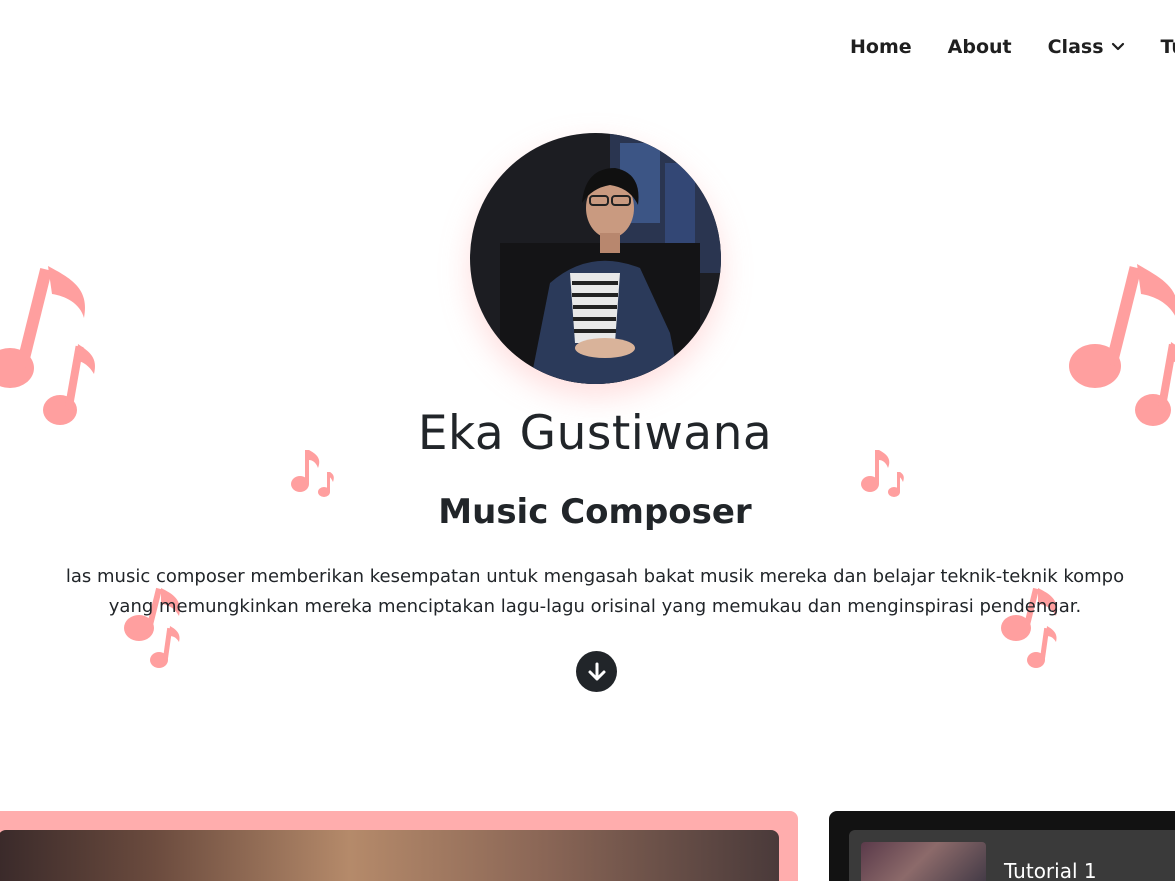  I want to click on tutorial-list-item: Tutorial 1, so click(1012, 855).